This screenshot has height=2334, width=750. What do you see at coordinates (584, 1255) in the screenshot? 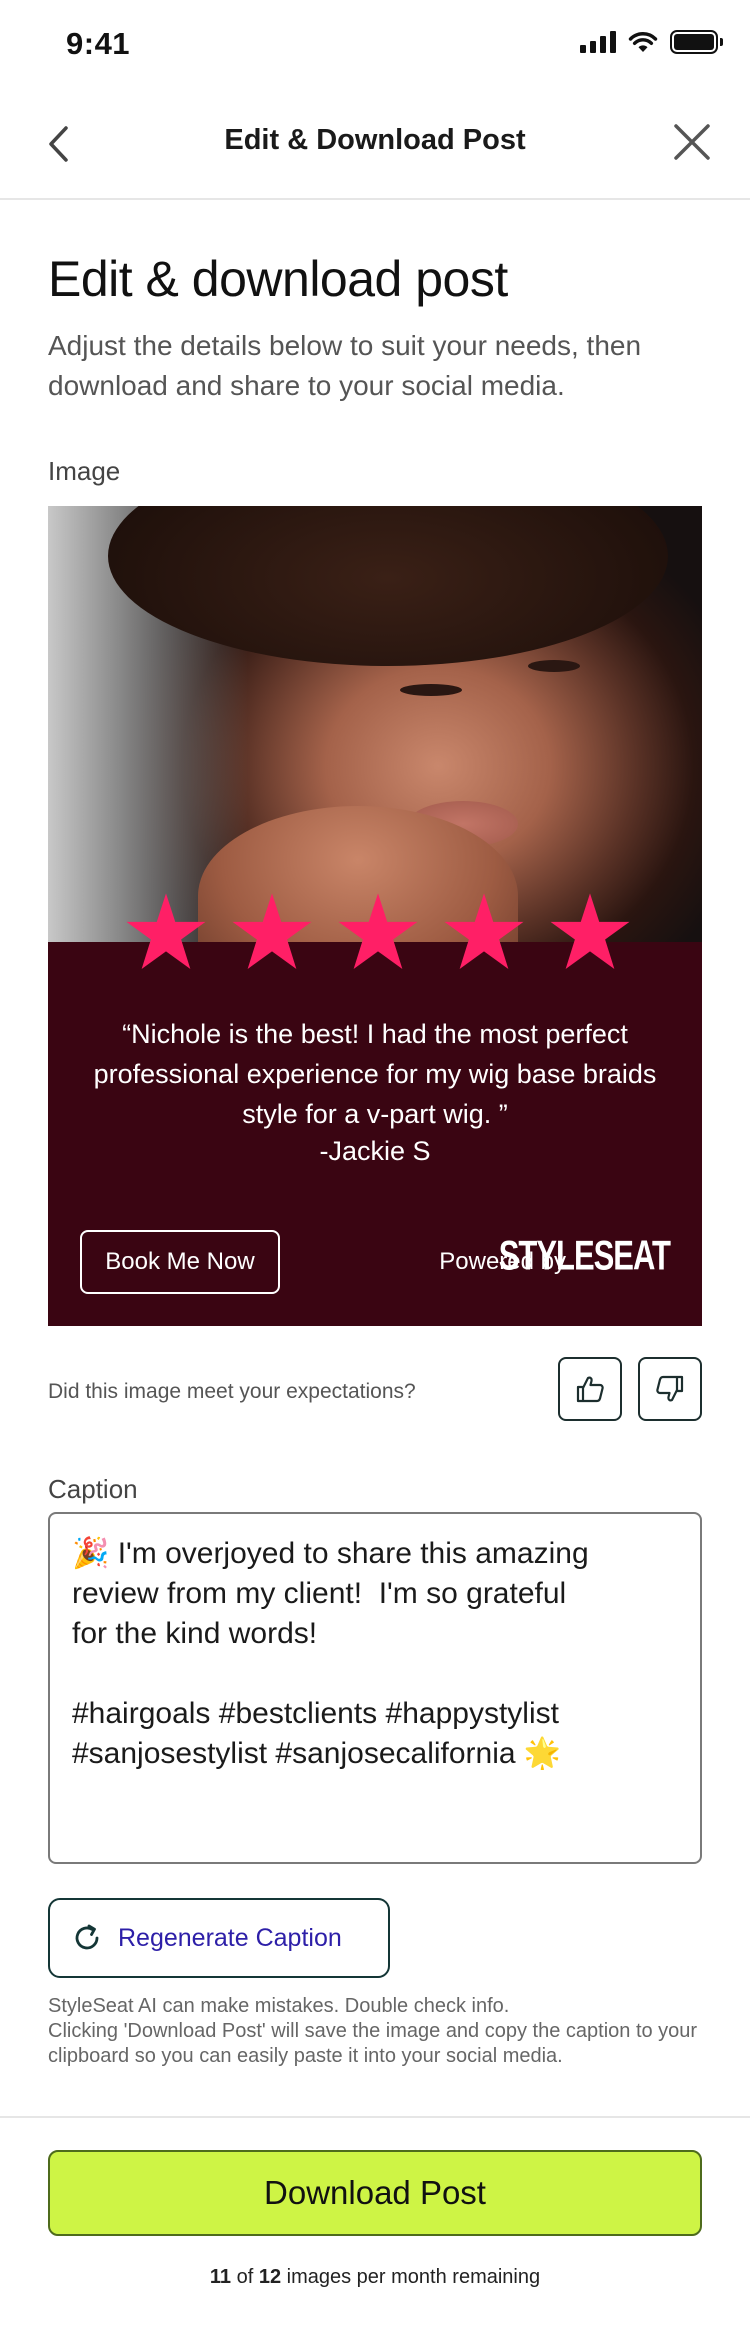
I see `styleseat-logo: STYLESEAT` at bounding box center [584, 1255].